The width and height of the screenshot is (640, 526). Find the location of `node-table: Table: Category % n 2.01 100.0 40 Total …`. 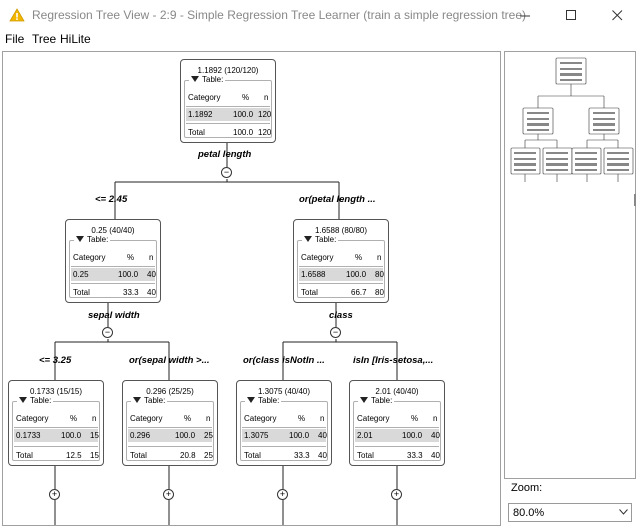

node-table: Table: Category % n 2.01 100.0 40 Total … is located at coordinates (397, 428).